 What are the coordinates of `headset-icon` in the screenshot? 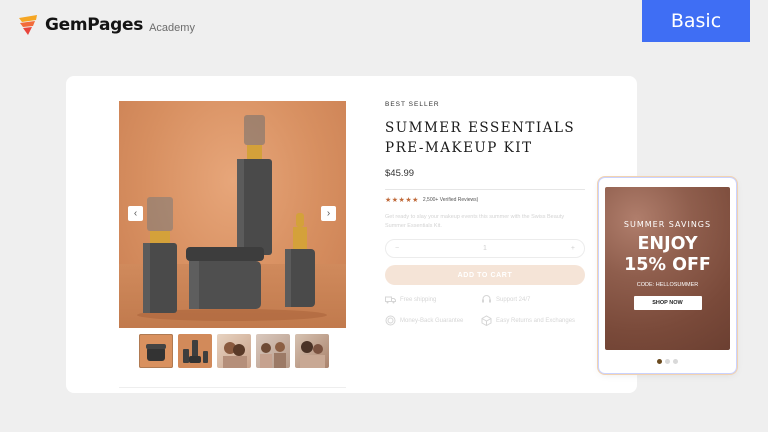 It's located at (486, 299).